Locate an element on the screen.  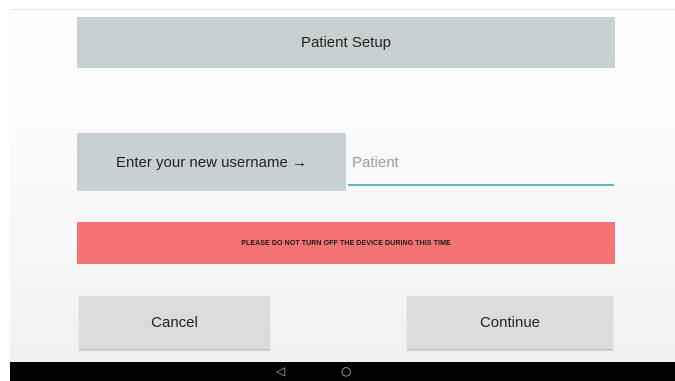
continue-button-label: Continue is located at coordinates (510, 322).